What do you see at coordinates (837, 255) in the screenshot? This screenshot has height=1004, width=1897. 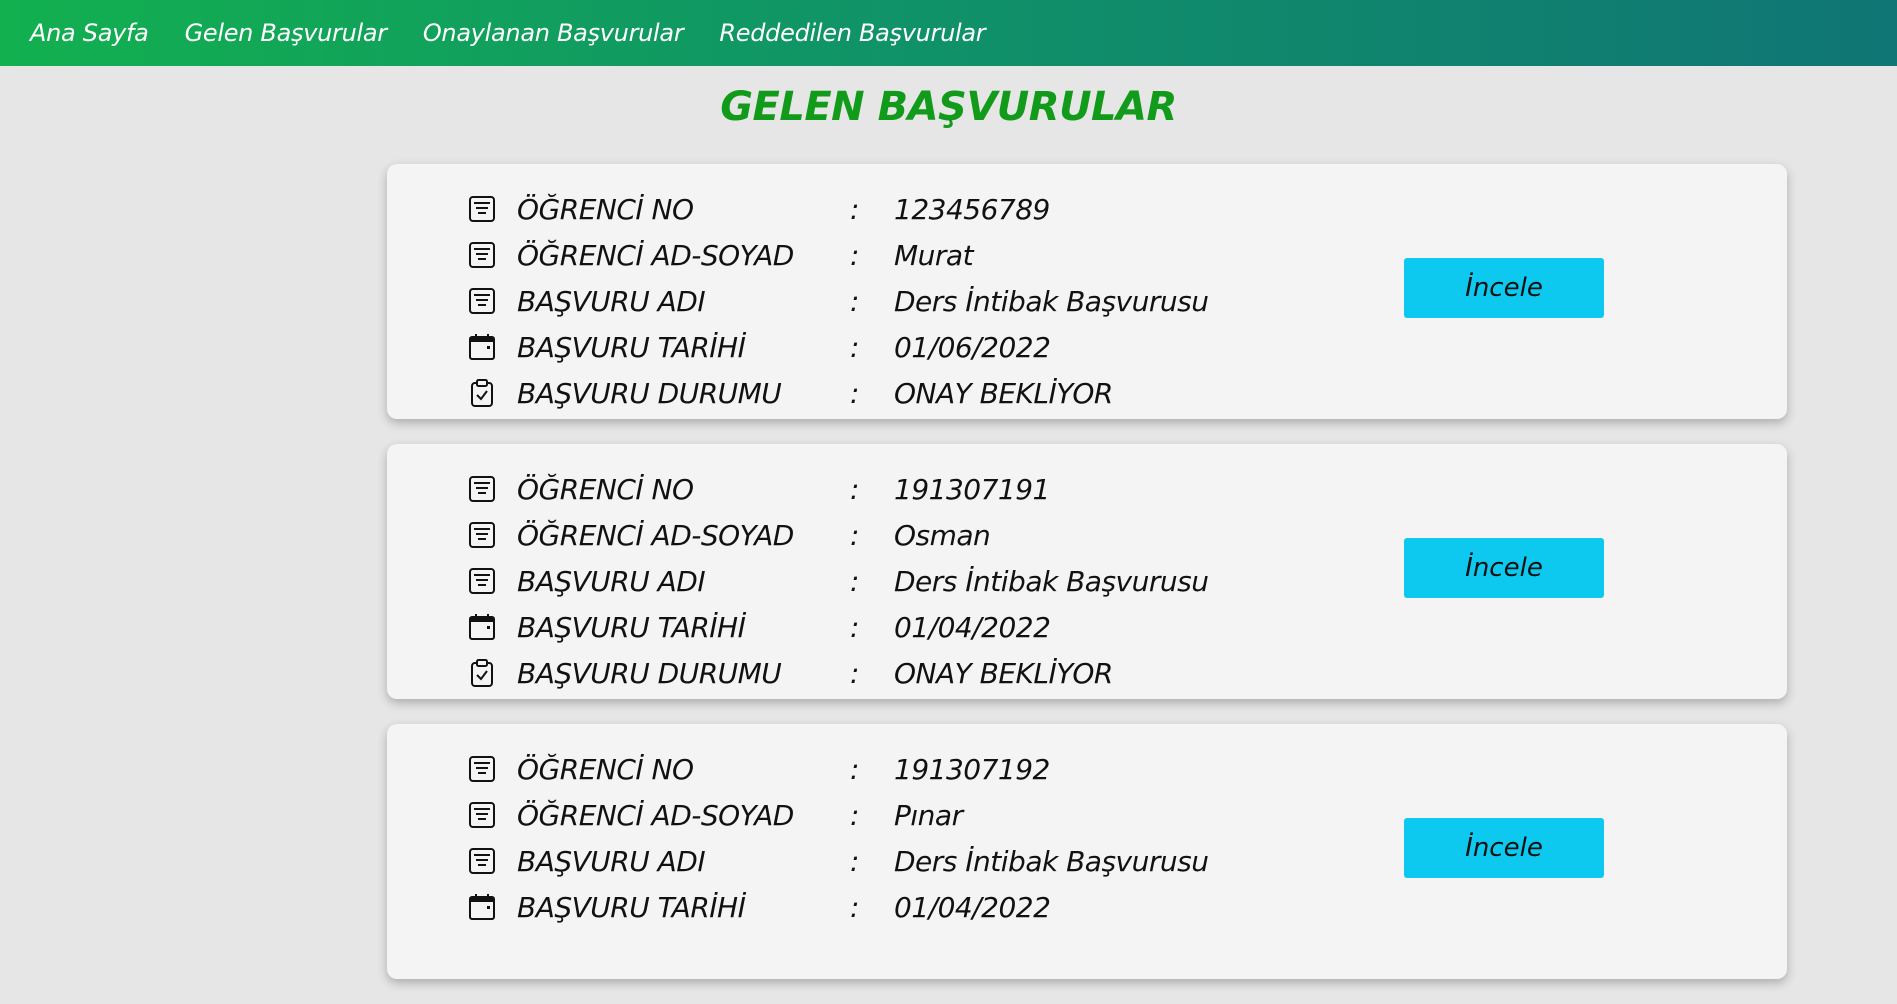 I see `field-row-student-name: ÖĞRENCİ AD-SOYAD : Murat` at bounding box center [837, 255].